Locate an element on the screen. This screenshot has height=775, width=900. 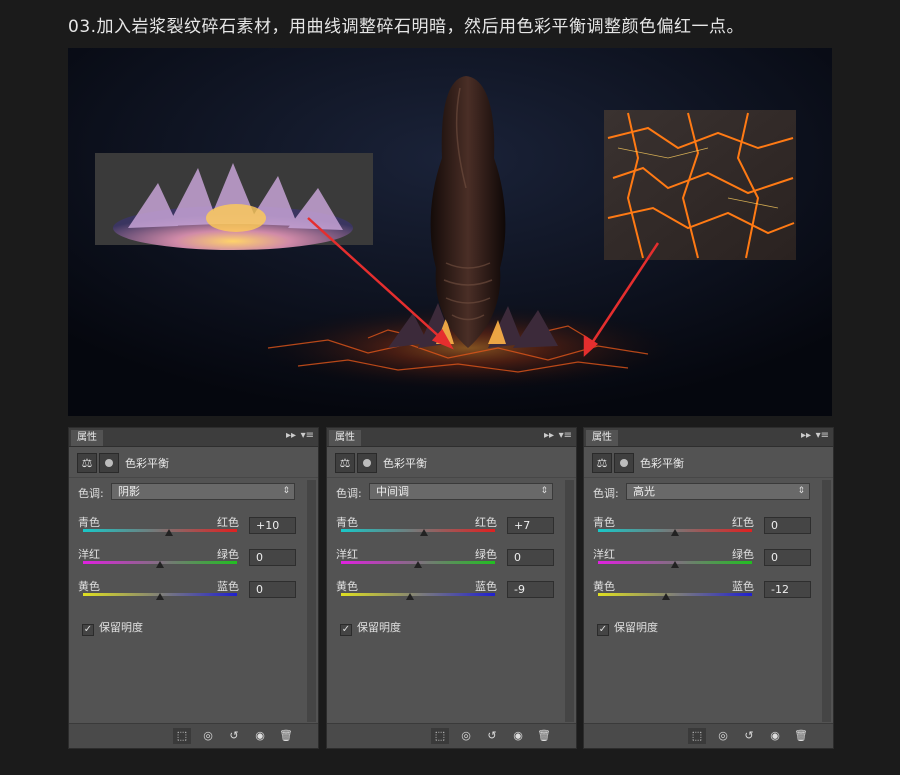
value-field: +10 is located at coordinates (272, 525).